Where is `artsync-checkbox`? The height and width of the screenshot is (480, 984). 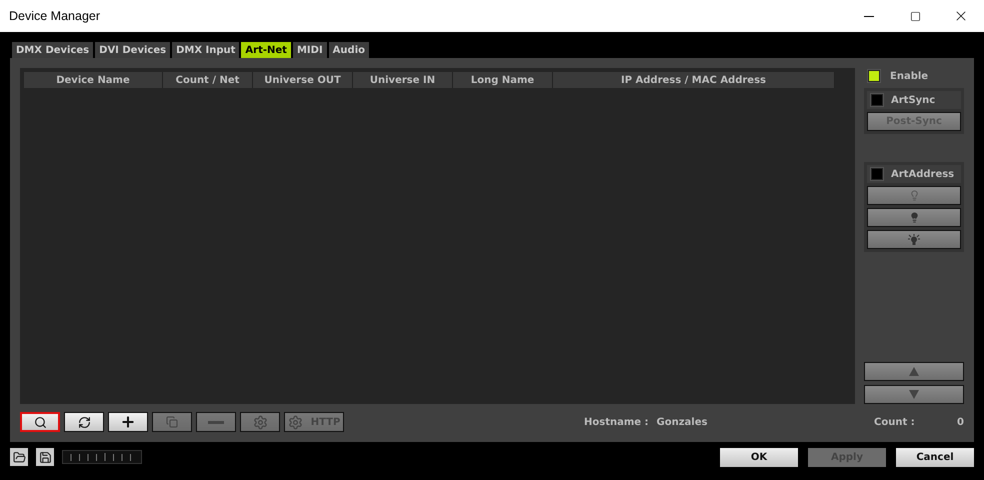
artsync-checkbox is located at coordinates (877, 100).